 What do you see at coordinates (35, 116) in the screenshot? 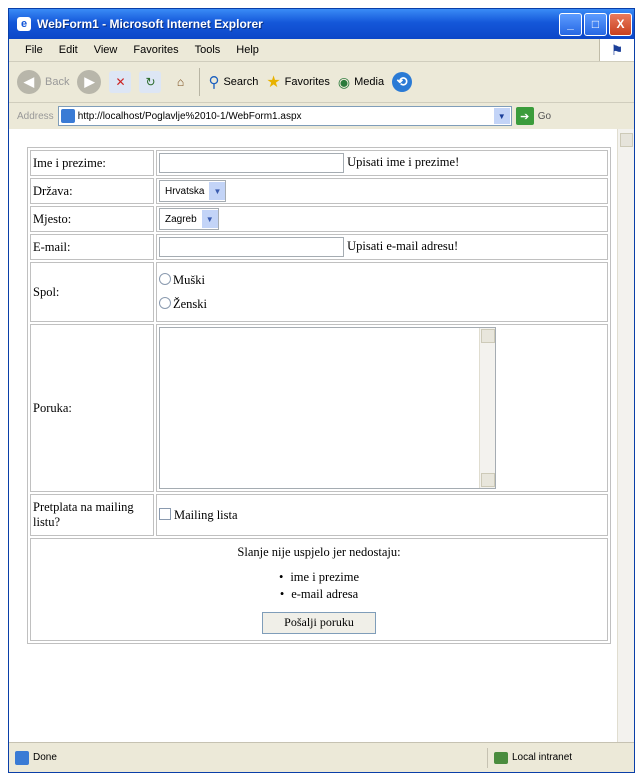
I see `address-label: Address` at bounding box center [35, 116].